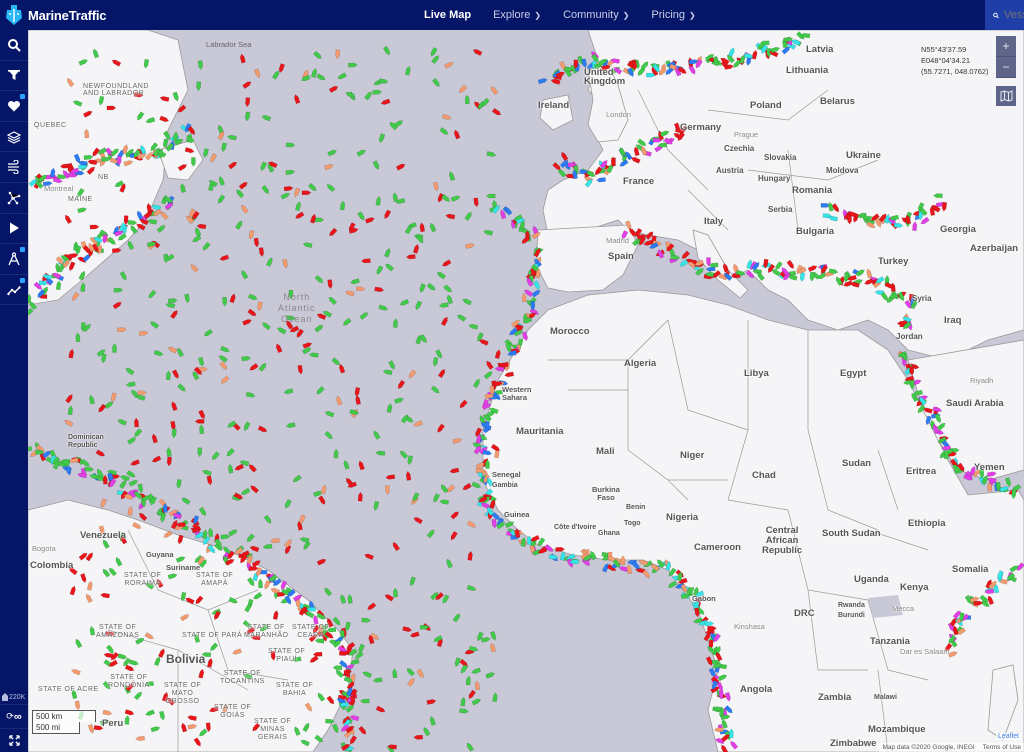 The width and height of the screenshot is (1024, 752). I want to click on route-button, so click(14, 290).